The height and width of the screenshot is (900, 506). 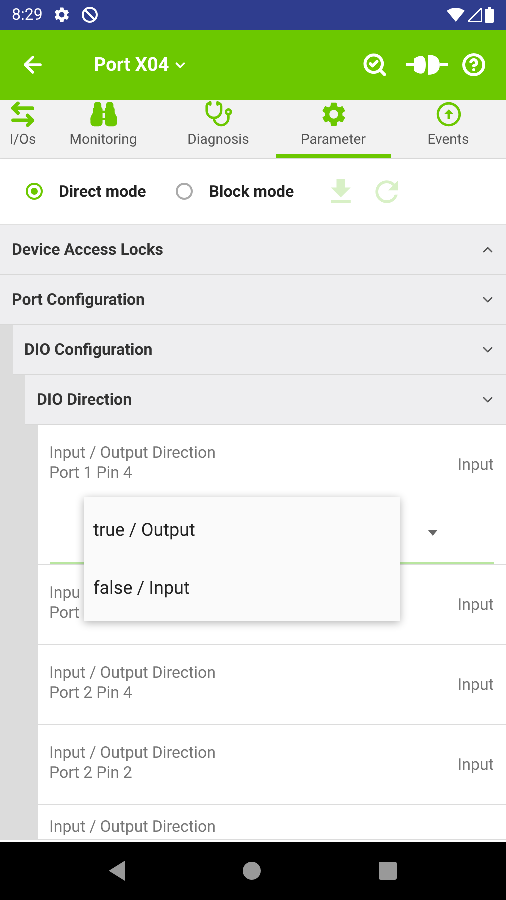 What do you see at coordinates (65, 613) in the screenshot?
I see `parameter-port: Port` at bounding box center [65, 613].